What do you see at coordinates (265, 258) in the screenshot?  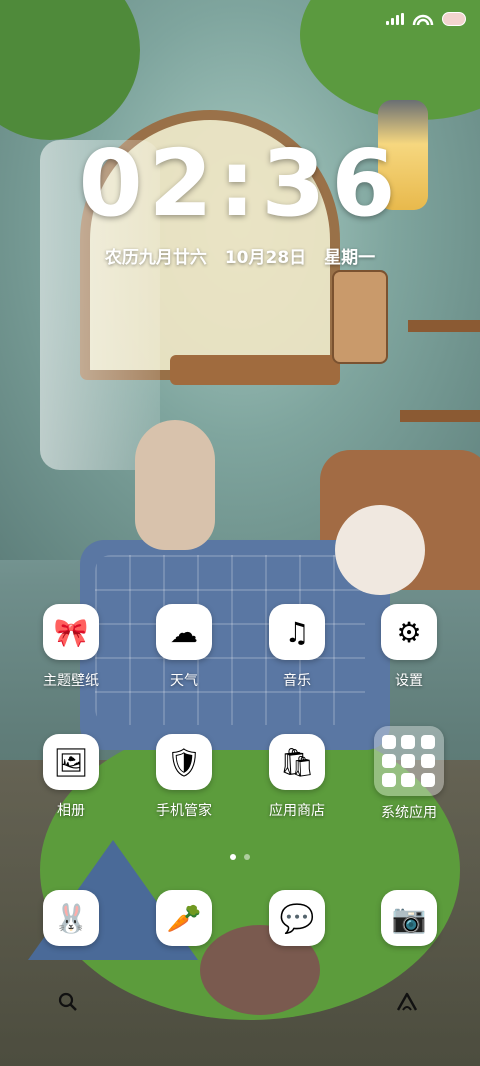 I see `date-solar: 10月28日` at bounding box center [265, 258].